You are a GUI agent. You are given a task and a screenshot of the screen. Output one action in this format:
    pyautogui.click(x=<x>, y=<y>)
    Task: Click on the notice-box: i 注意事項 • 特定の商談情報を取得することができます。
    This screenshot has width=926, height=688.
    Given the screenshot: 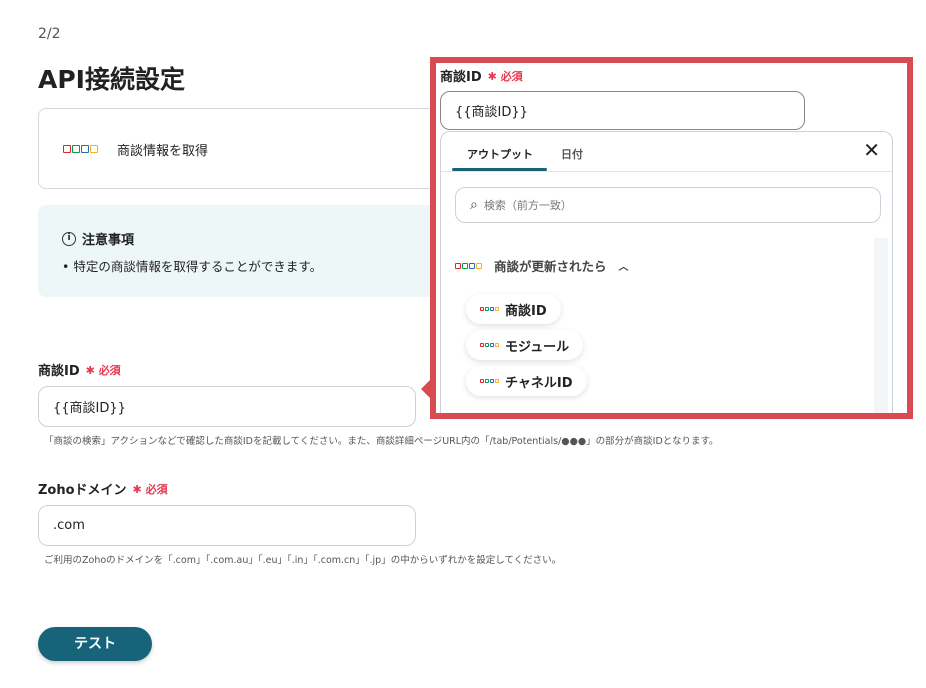 What is the action you would take?
    pyautogui.click(x=248, y=251)
    